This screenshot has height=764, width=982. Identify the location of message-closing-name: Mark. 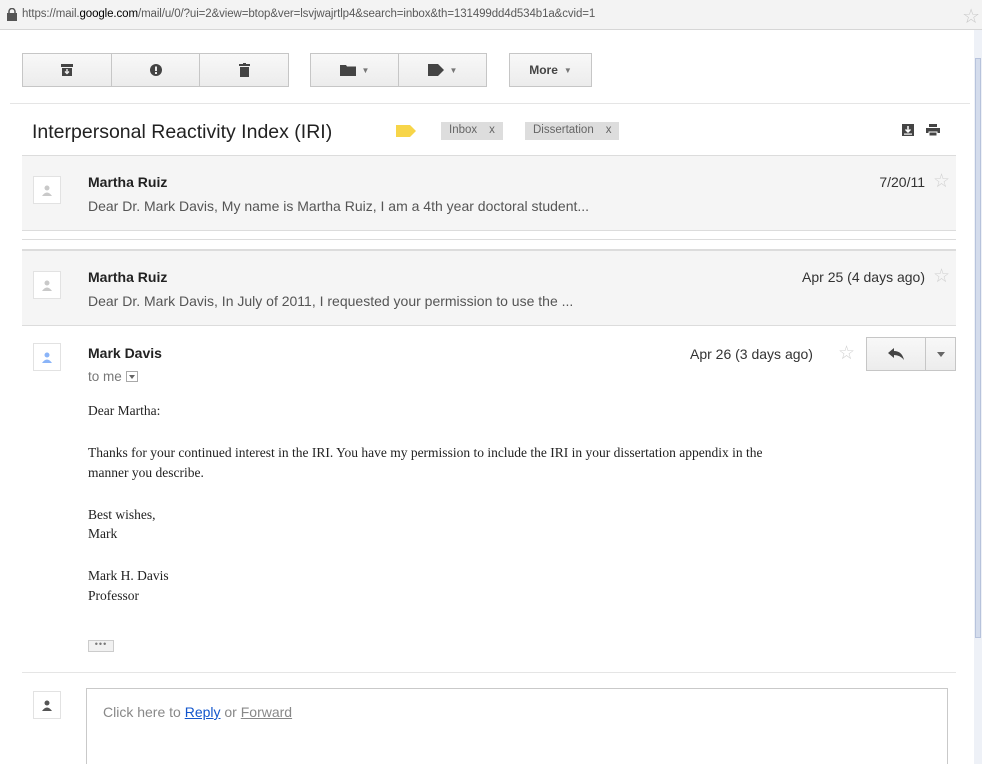
(103, 533).